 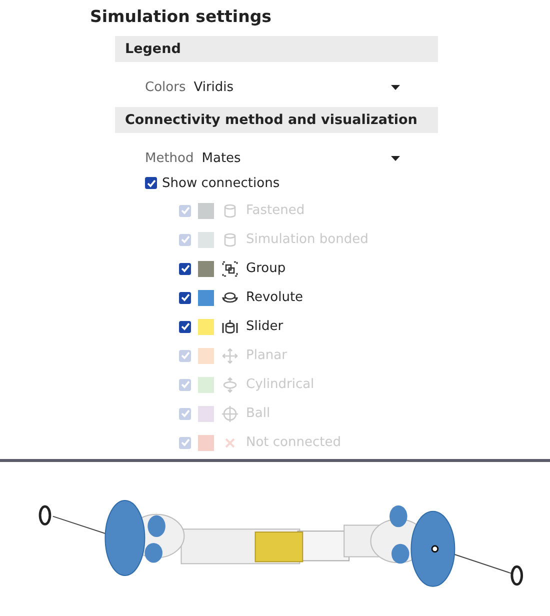 I want to click on dropdown: Method Mates, so click(x=272, y=158).